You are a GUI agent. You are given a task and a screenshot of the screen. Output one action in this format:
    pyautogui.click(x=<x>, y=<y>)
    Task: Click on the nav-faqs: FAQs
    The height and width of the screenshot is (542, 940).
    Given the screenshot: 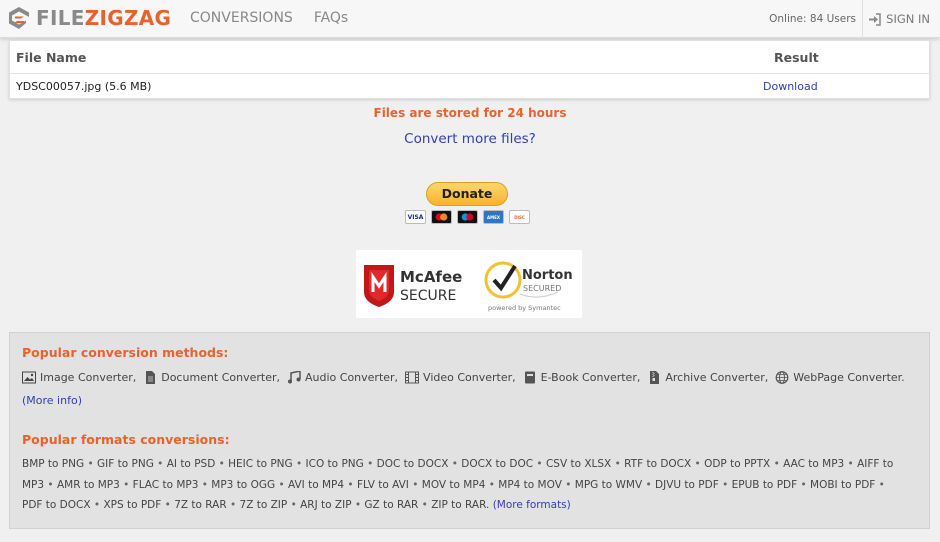 What is the action you would take?
    pyautogui.click(x=331, y=18)
    